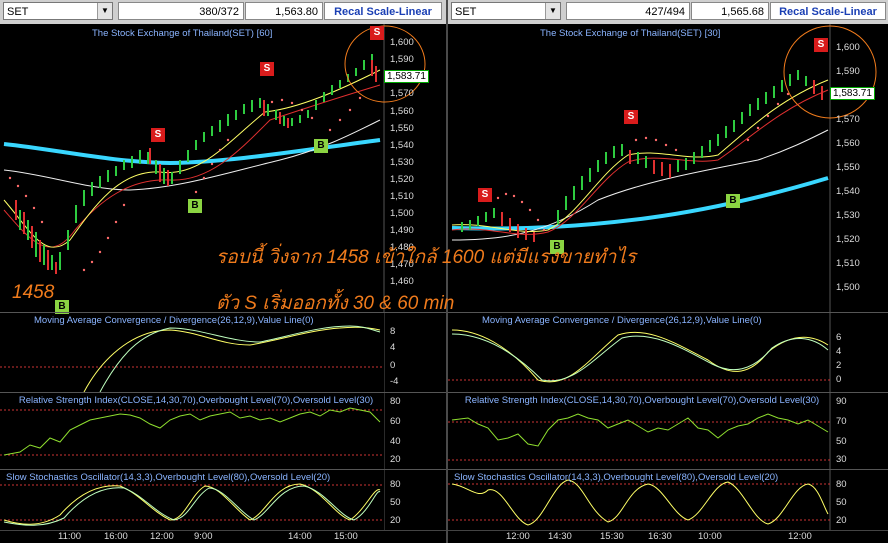 Image resolution: width=888 pixels, height=543 pixels. What do you see at coordinates (415, 430) in the screenshot?
I see `left-rsi-axis: 80 60 40 20` at bounding box center [415, 430].